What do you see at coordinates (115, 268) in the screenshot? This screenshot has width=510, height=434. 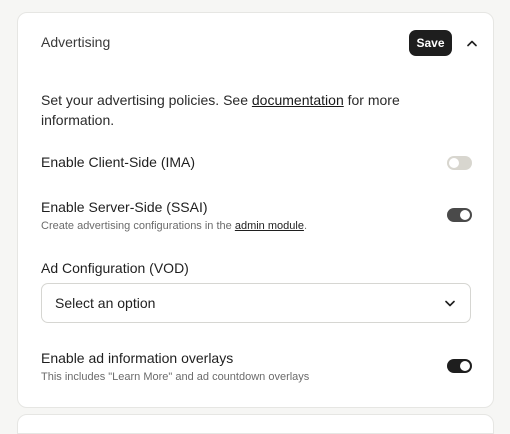 I see `ad-configuration-label: Ad Configuration (VOD)` at bounding box center [115, 268].